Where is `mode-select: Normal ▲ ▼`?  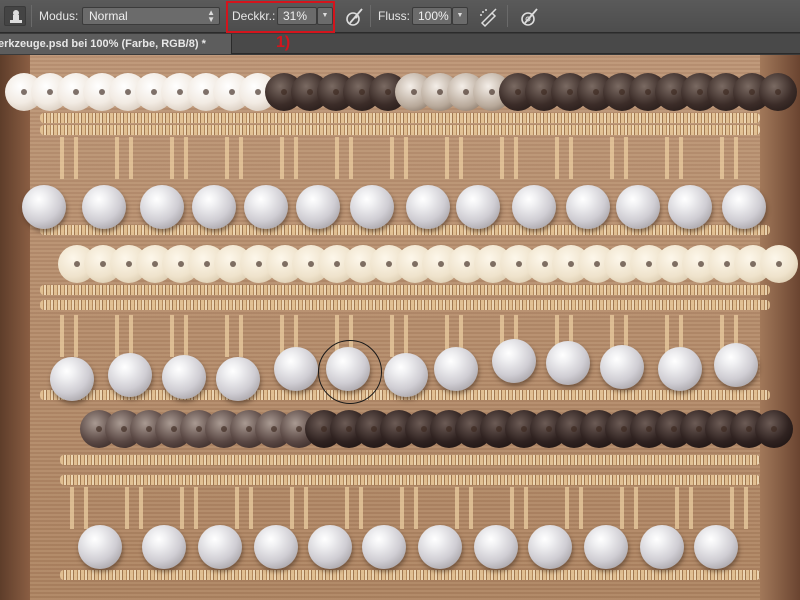 mode-select: Normal ▲ ▼ is located at coordinates (151, 16).